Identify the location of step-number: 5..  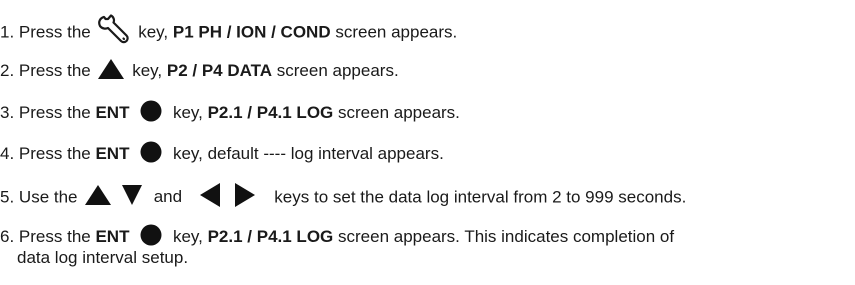
(7, 197).